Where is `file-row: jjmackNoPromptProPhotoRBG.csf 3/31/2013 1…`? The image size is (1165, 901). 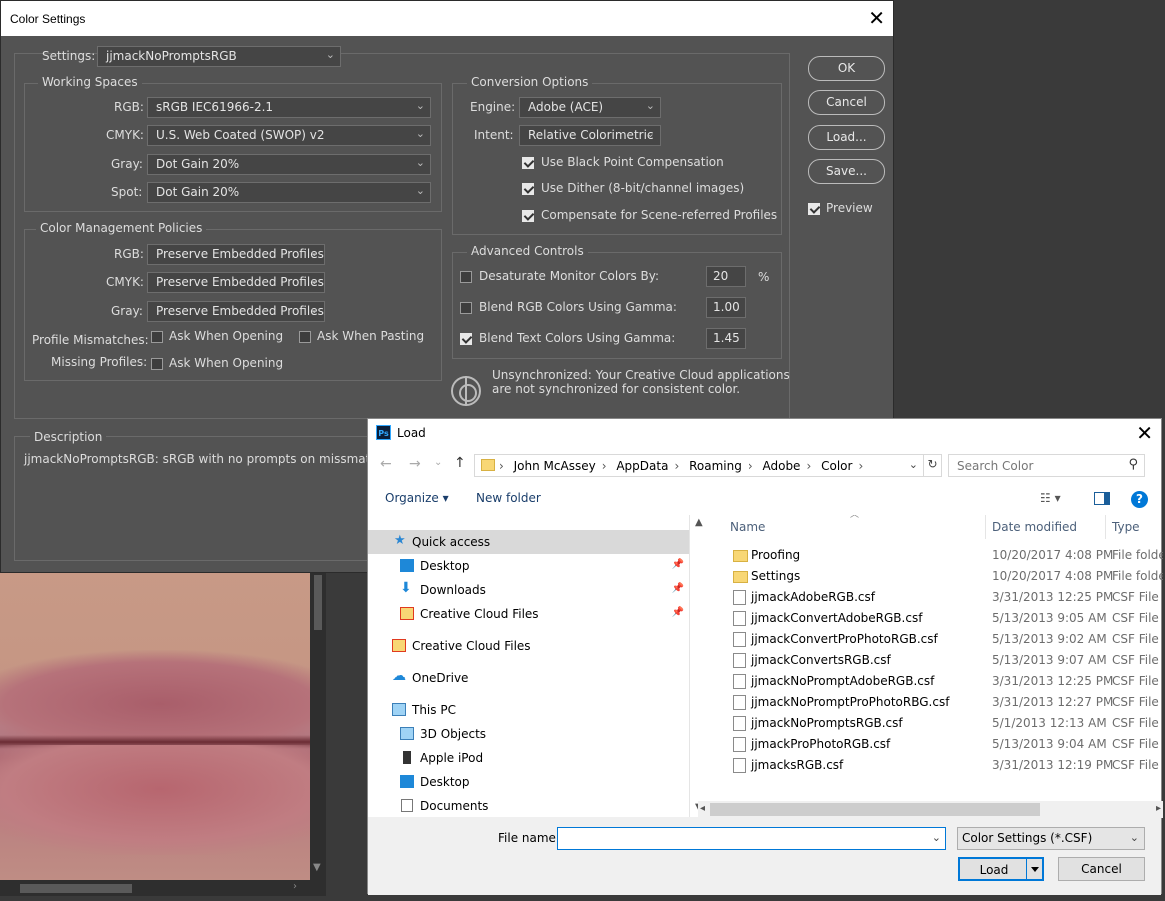 file-row: jjmackNoPromptProPhotoRBG.csf 3/31/2013 1… is located at coordinates (936, 702).